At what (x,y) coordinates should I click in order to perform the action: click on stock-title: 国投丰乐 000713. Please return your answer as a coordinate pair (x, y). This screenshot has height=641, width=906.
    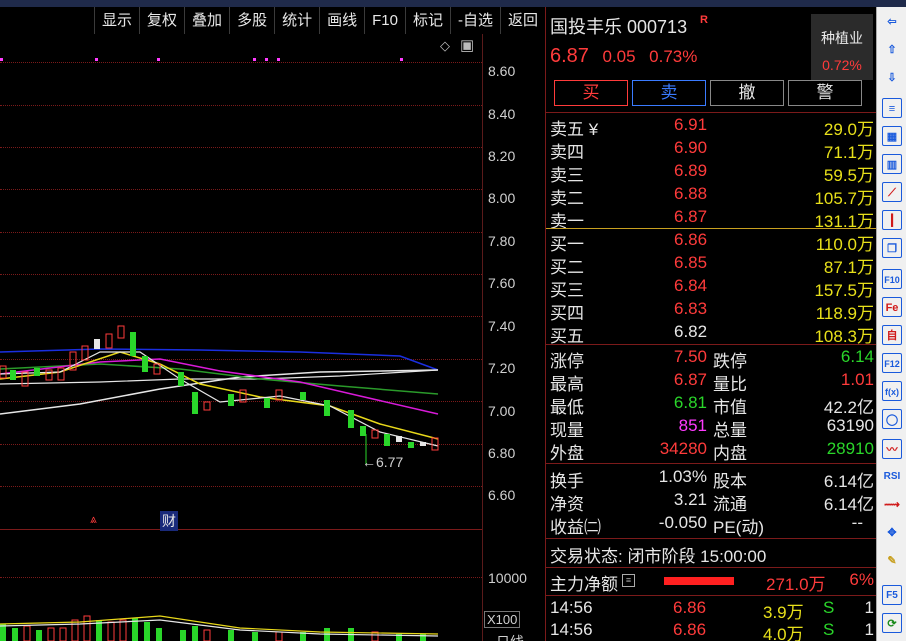
    Looking at the image, I should click on (619, 27).